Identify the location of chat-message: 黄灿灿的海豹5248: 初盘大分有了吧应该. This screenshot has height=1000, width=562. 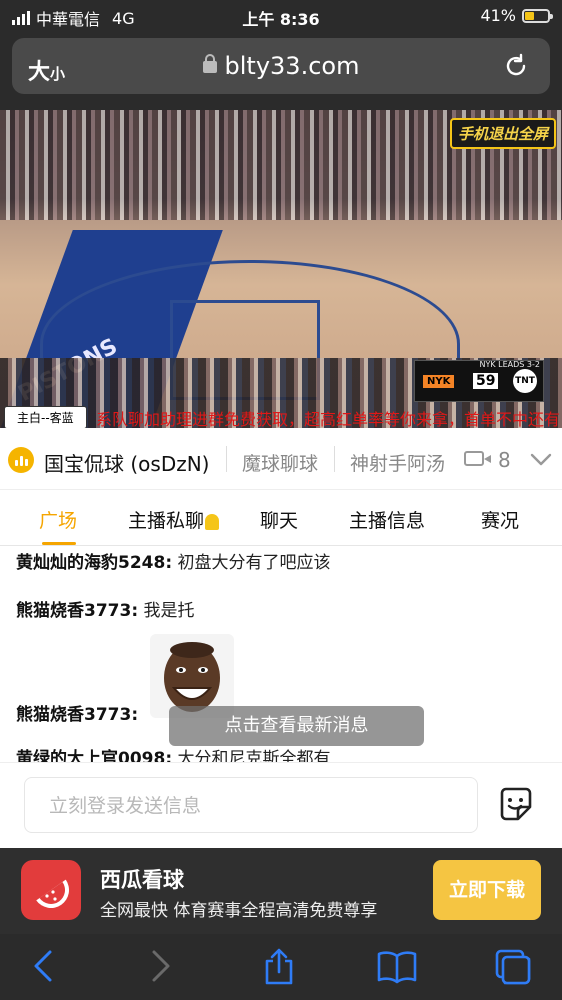
(173, 560).